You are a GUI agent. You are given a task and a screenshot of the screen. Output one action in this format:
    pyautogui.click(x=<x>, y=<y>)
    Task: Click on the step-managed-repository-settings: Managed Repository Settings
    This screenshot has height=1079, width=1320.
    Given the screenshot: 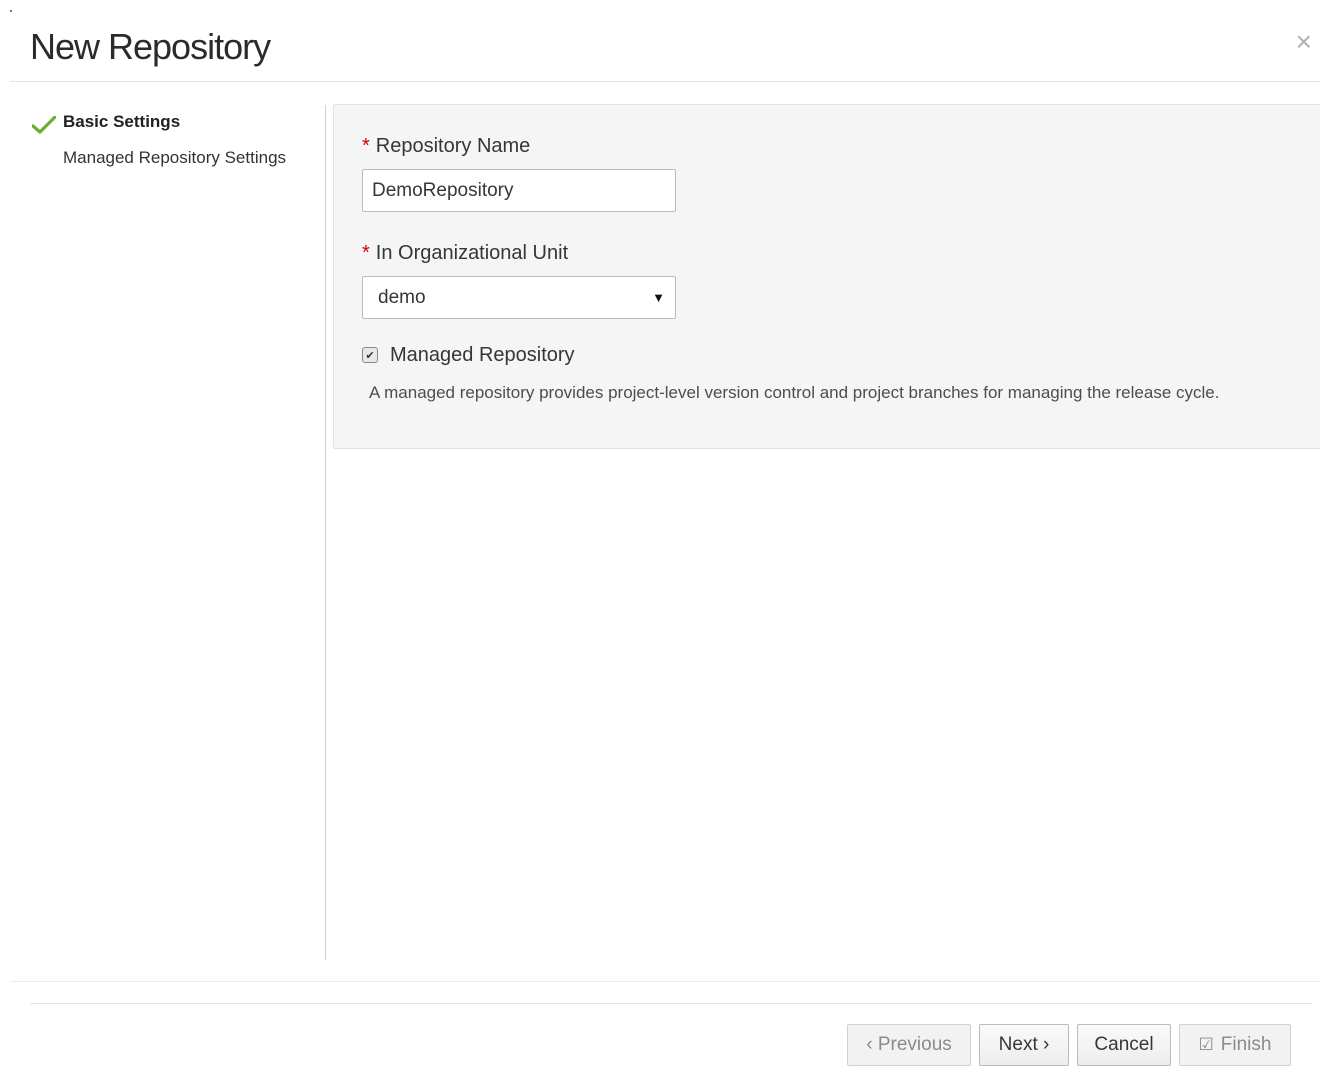 What is the action you would take?
    pyautogui.click(x=175, y=162)
    